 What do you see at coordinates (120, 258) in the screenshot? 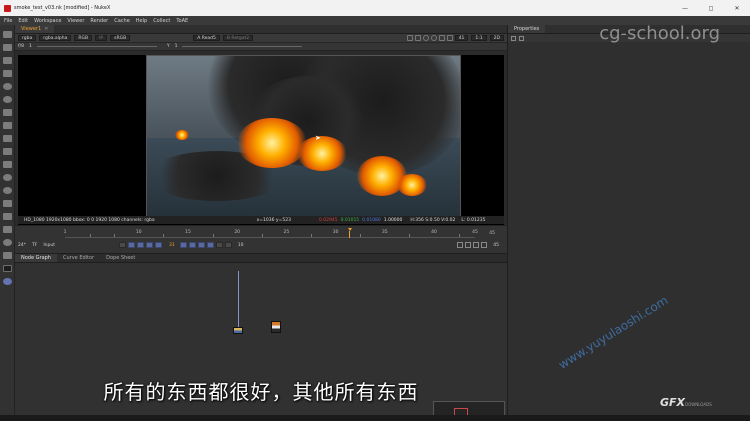
I see `tab-dope-sheet: Dope Sheet` at bounding box center [120, 258].